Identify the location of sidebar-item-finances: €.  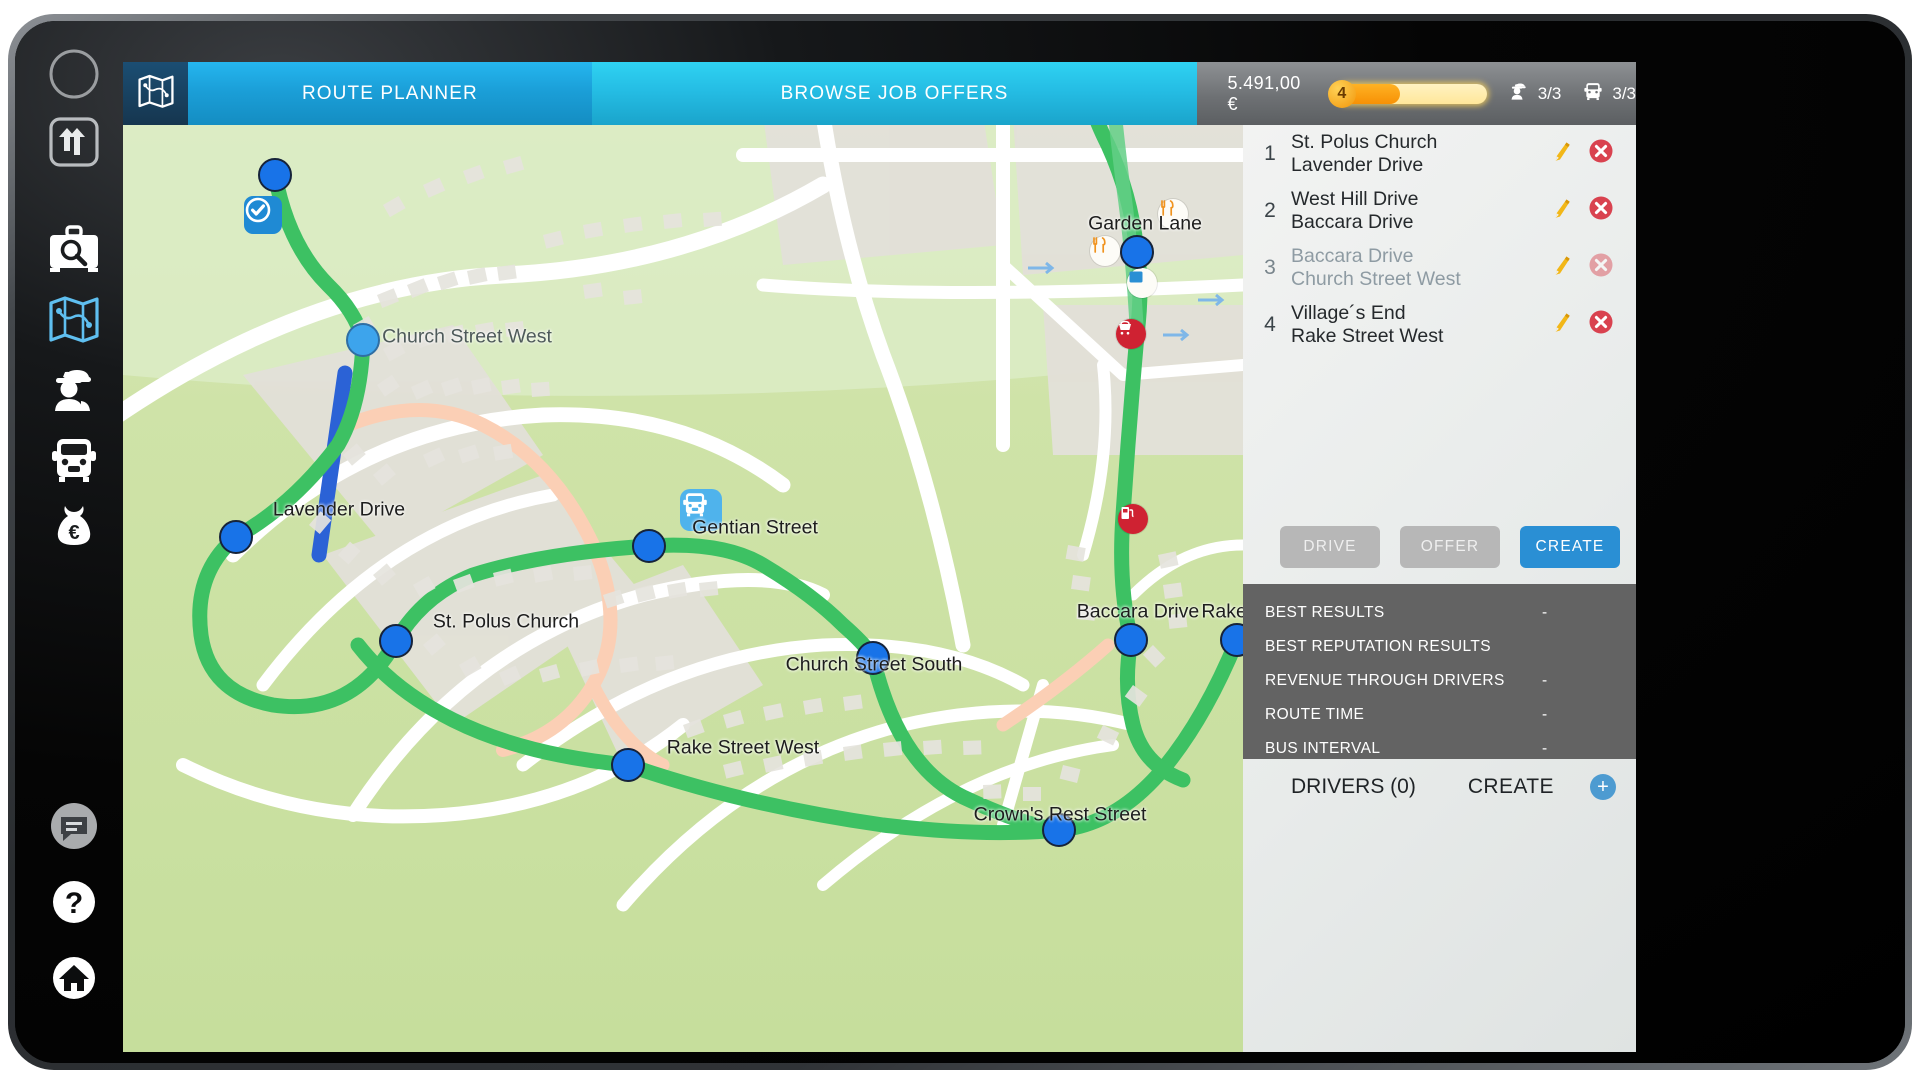
(74, 527).